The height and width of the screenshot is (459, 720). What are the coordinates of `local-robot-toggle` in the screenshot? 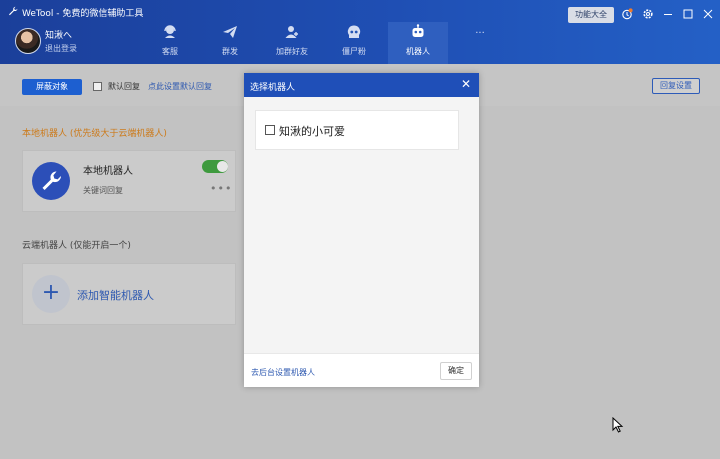 It's located at (215, 166).